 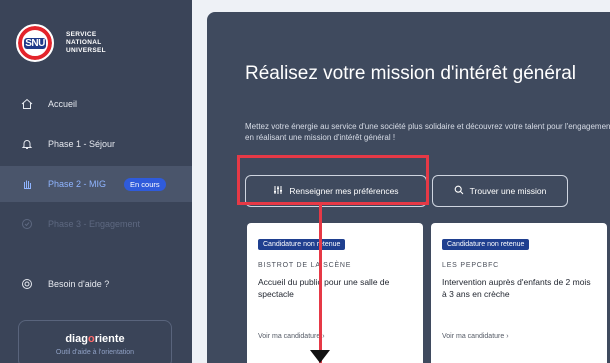 What do you see at coordinates (77, 184) in the screenshot?
I see `sidebar-item-label: Phase 2 - MIG` at bounding box center [77, 184].